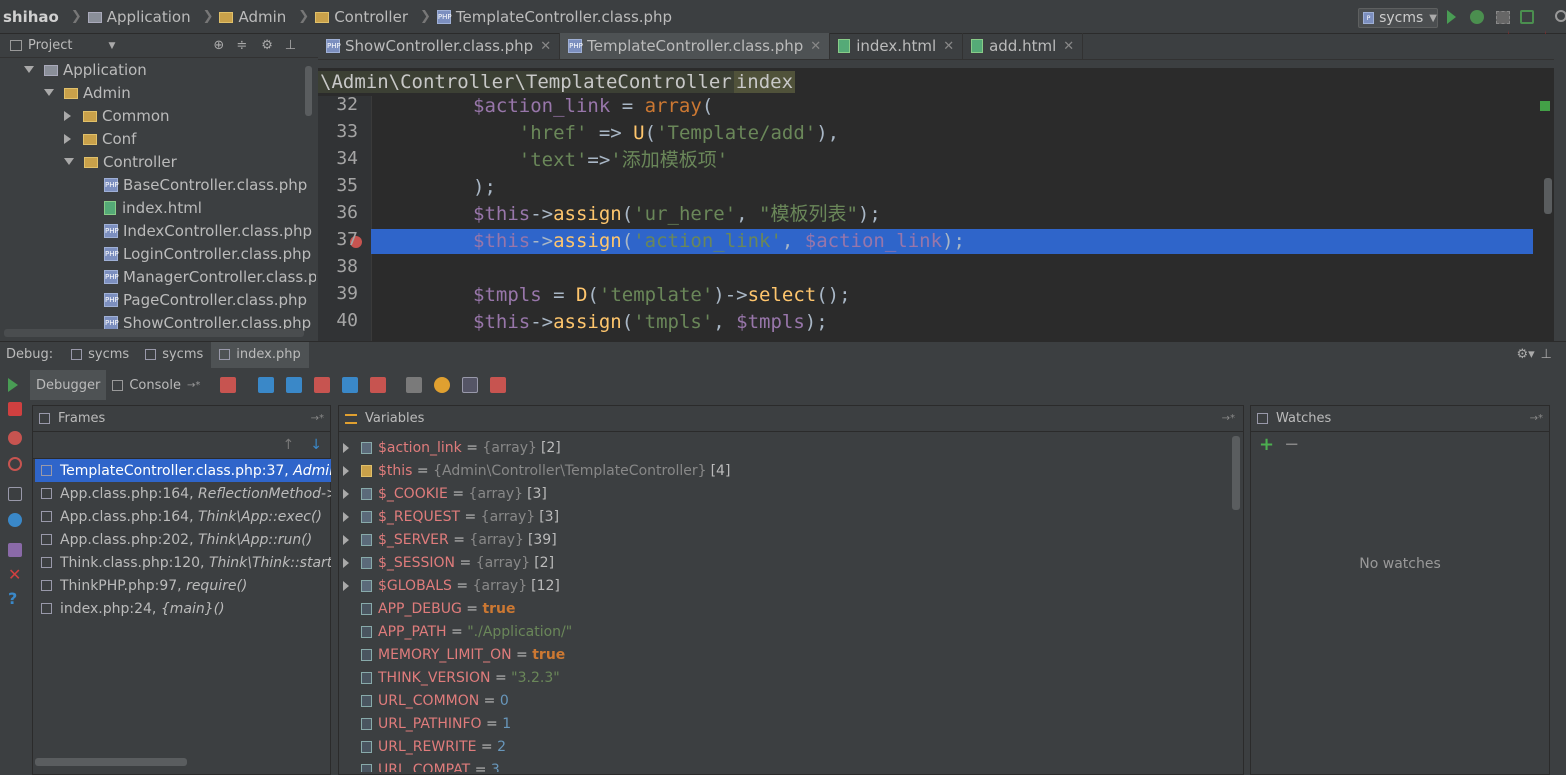 This screenshot has height=775, width=1566. What do you see at coordinates (677, 214) in the screenshot?
I see `code-line: $this->assign('ur_here', "模板列表");` at bounding box center [677, 214].